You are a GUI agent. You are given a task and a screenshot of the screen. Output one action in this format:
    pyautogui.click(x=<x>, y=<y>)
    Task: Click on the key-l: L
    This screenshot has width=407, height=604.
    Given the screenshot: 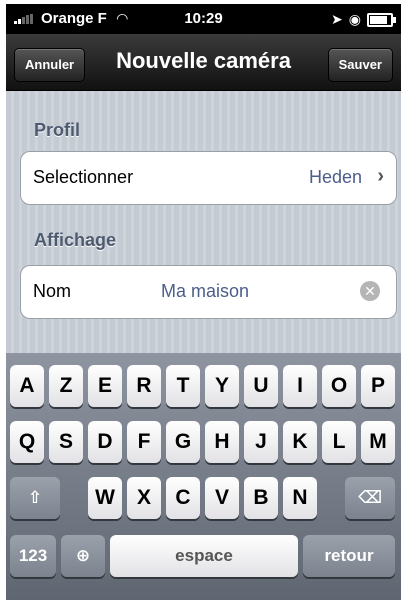 What is the action you would take?
    pyautogui.click(x=339, y=442)
    